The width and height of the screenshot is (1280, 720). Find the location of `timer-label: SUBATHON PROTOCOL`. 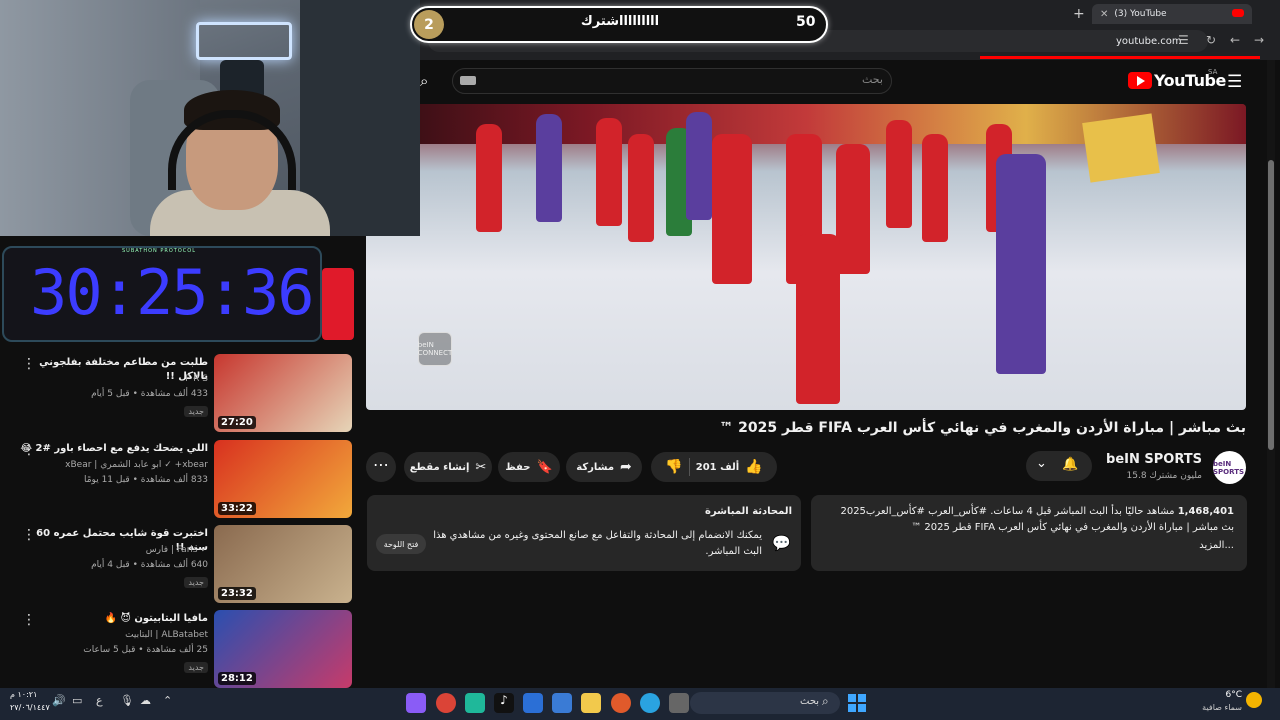

timer-label: SUBATHON PROTOCOL is located at coordinates (159, 251).